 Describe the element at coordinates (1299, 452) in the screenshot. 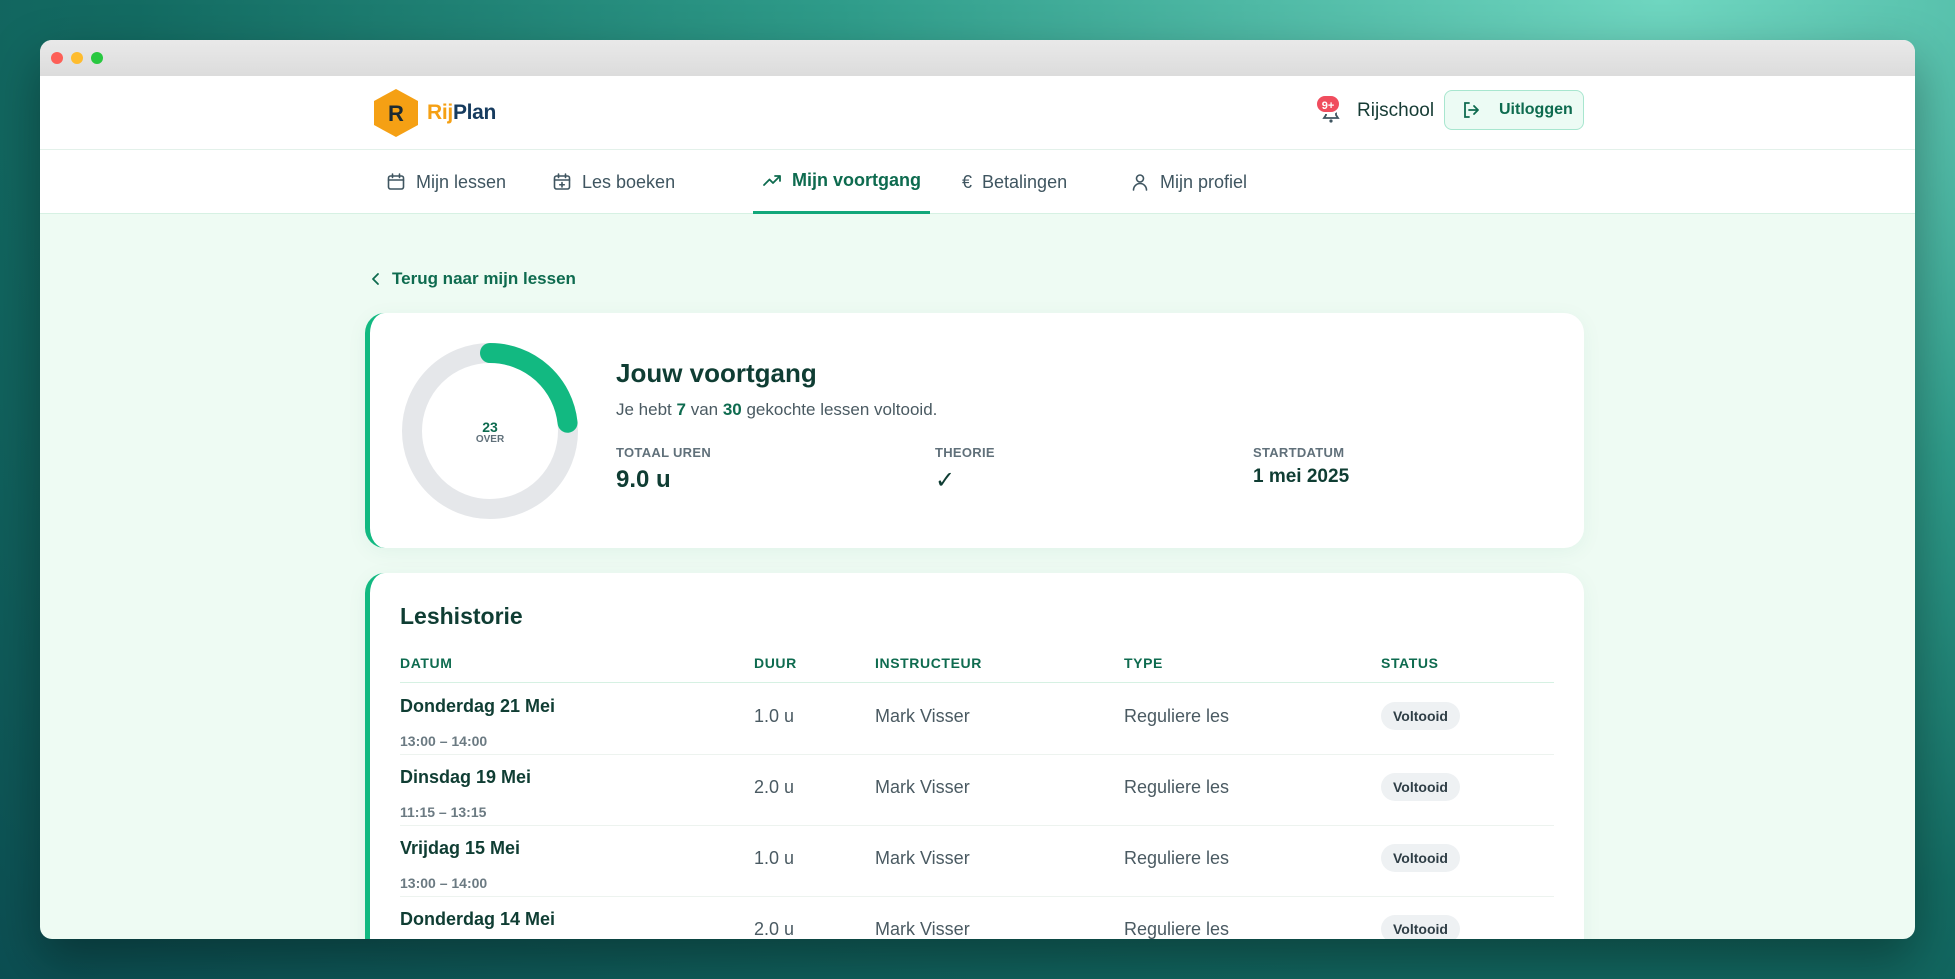

I see `stat-label: STARTDATUM` at that location.